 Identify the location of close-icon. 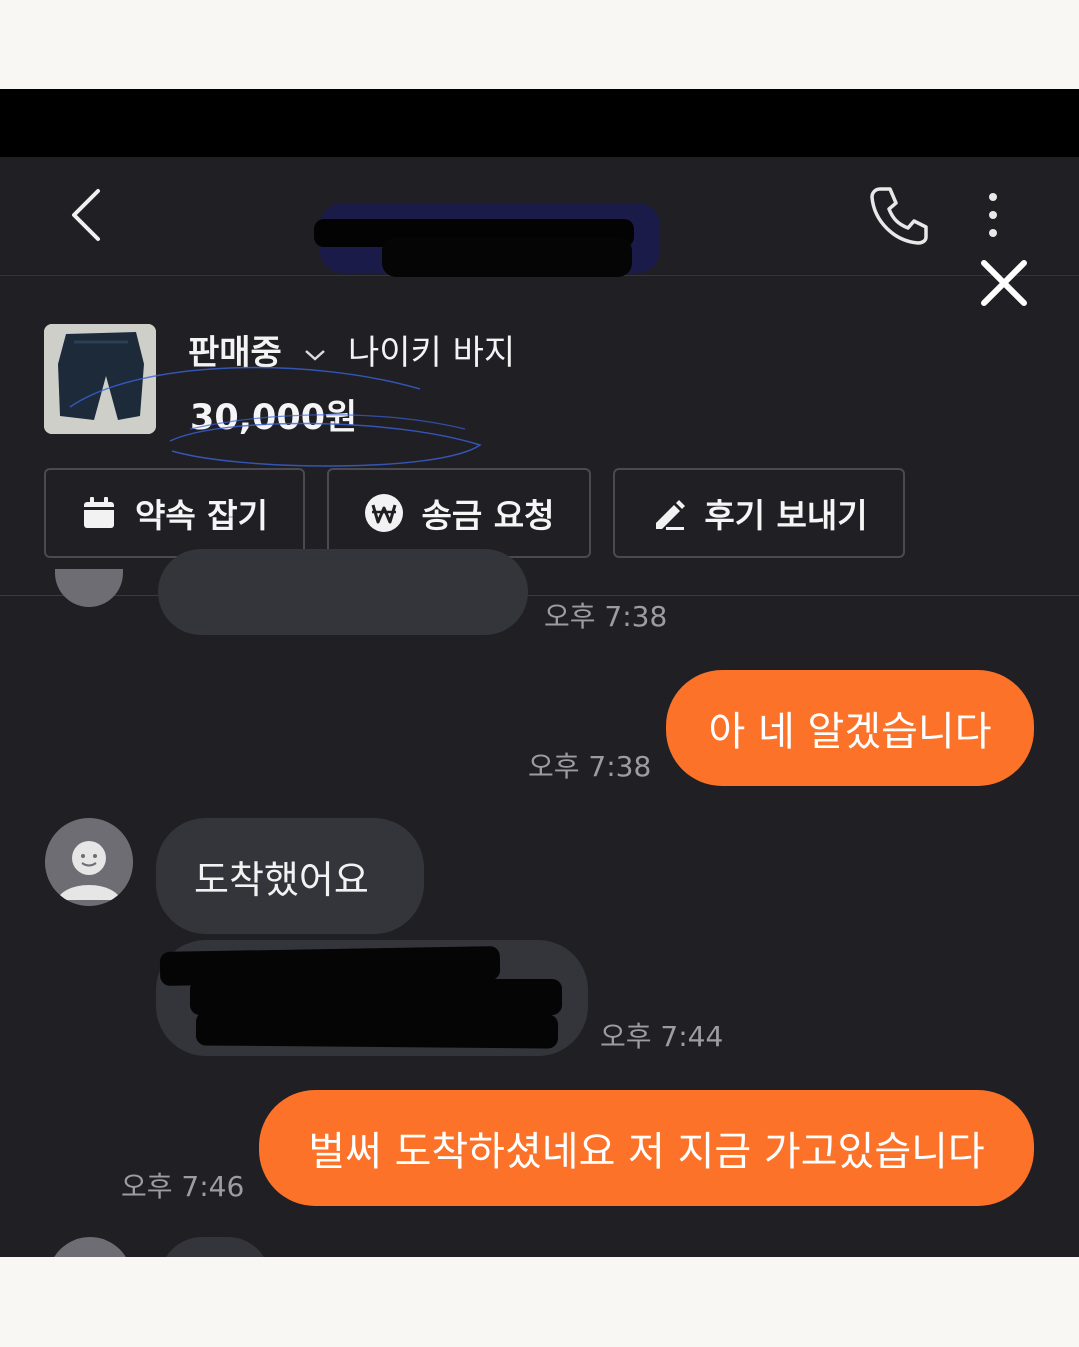
(1004, 283).